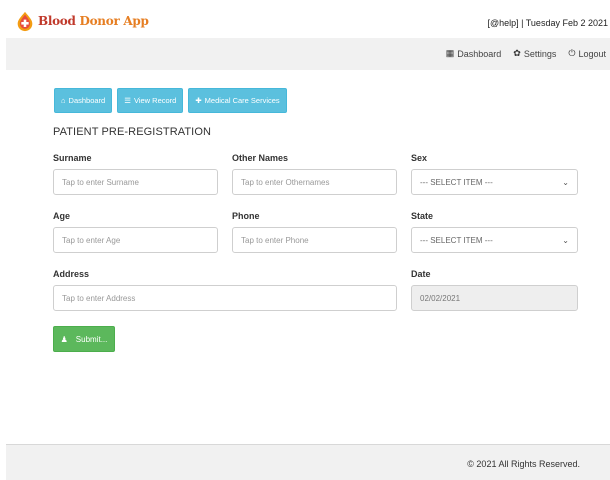 The image size is (610, 480). I want to click on sex-label: Sex, so click(419, 158).